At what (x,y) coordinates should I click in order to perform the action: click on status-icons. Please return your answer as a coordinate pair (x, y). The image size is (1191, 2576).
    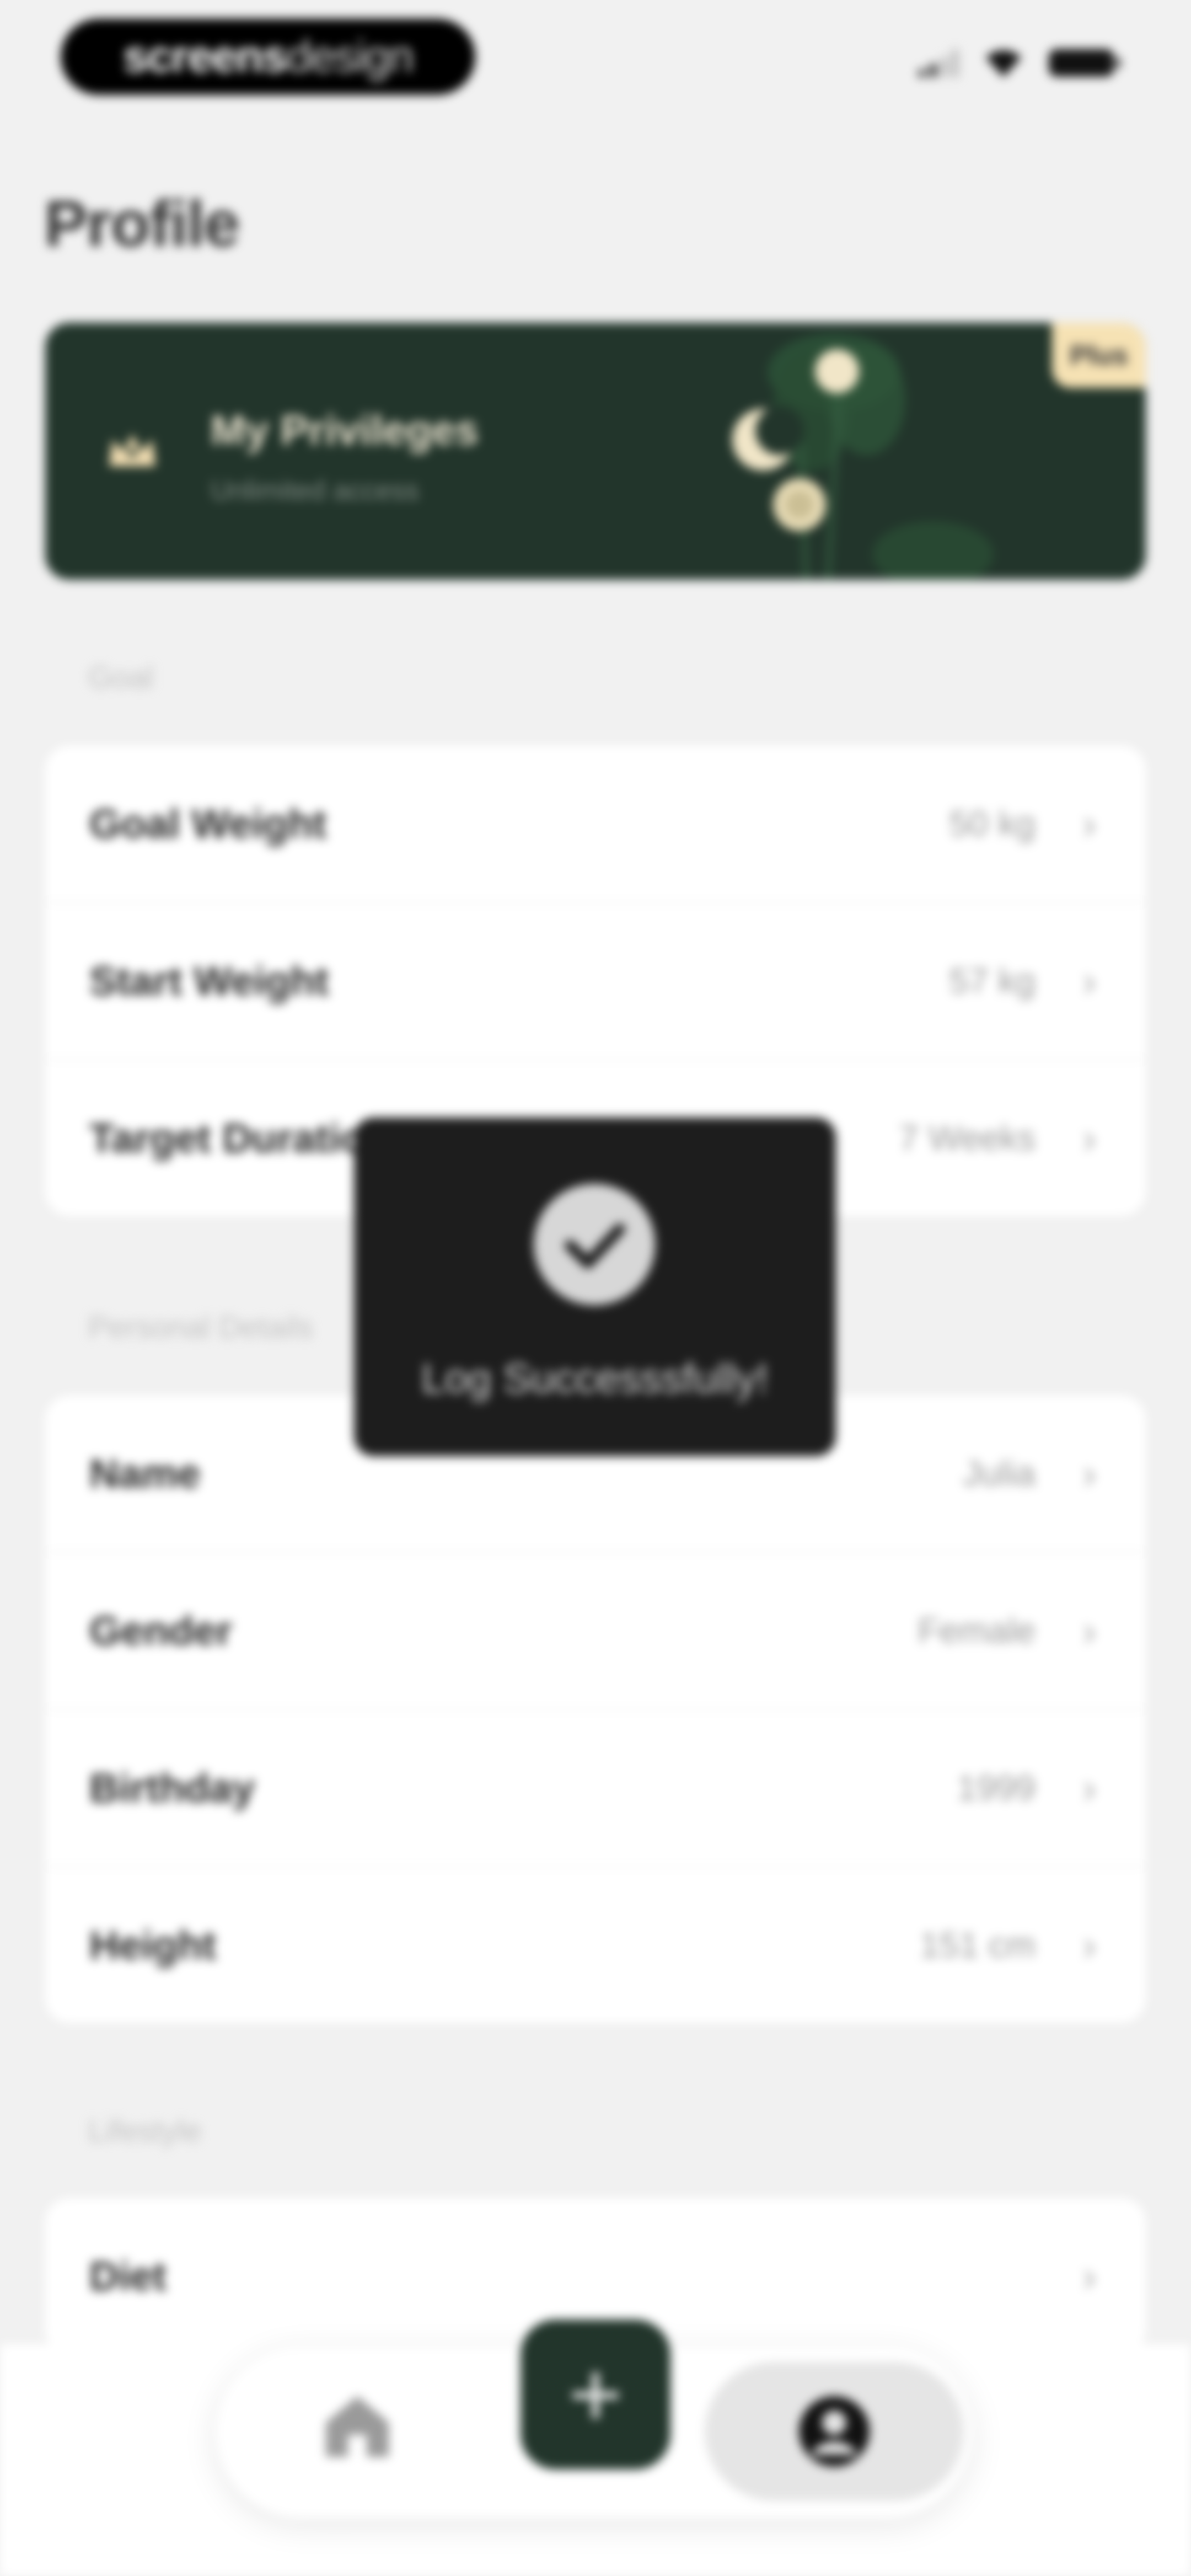
    Looking at the image, I should click on (1019, 62).